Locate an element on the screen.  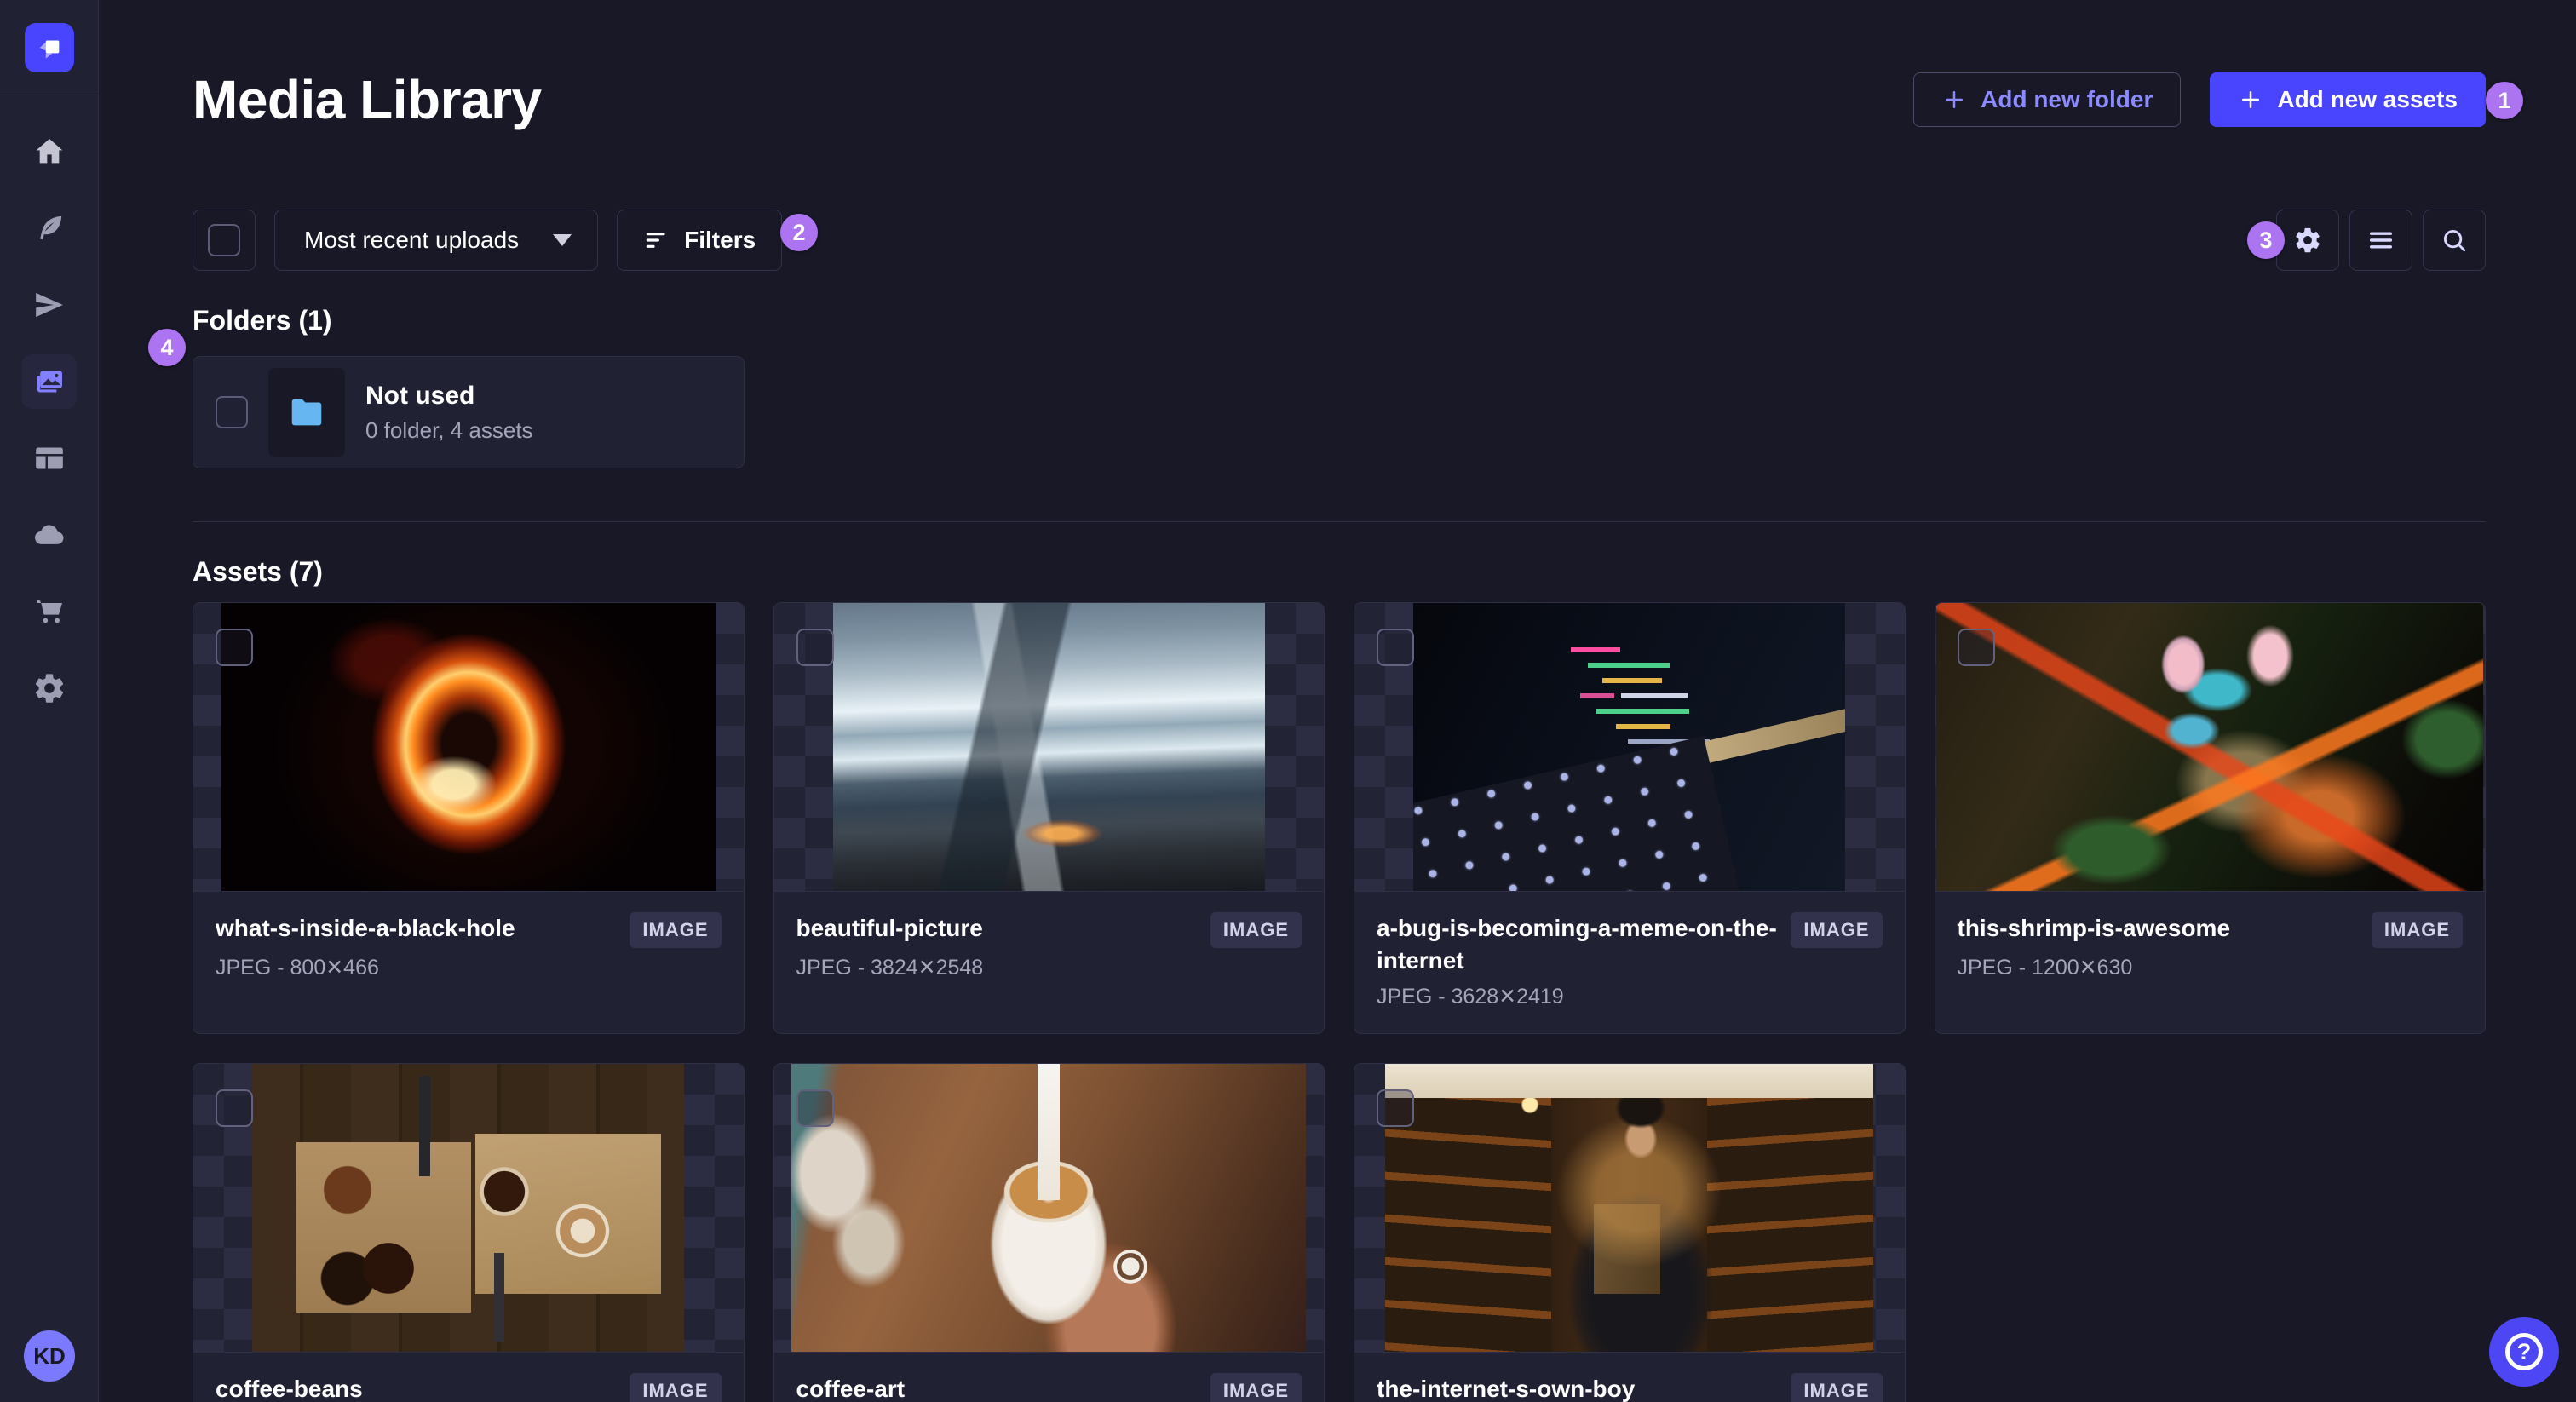
folders-heading: Folders (1) is located at coordinates (262, 320).